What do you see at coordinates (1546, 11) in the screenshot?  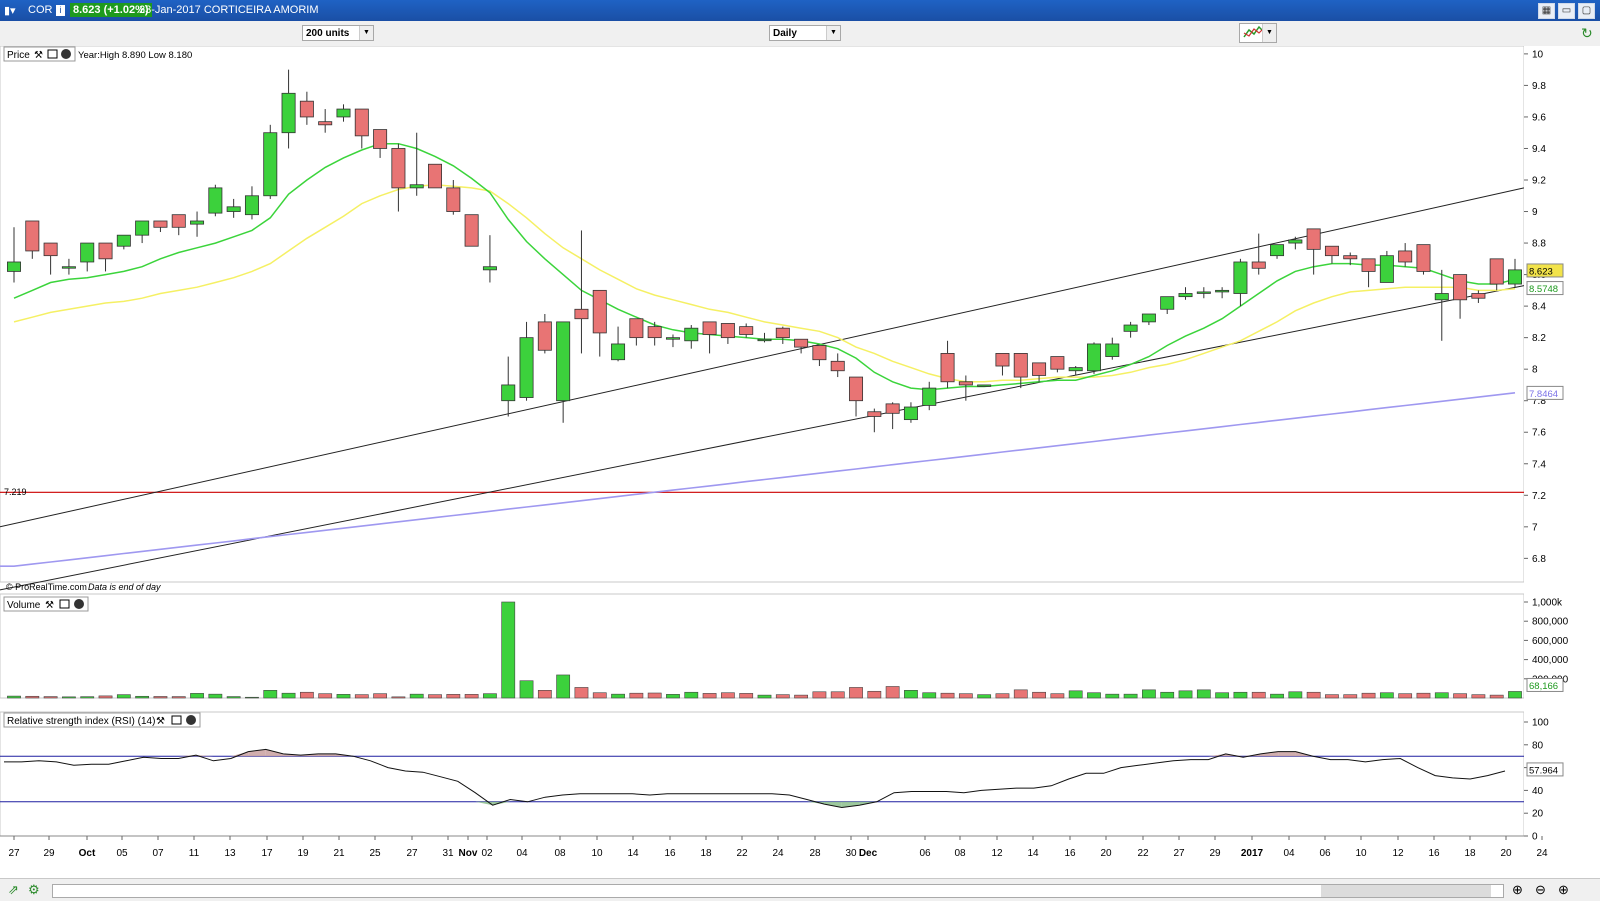 I see `window-grid-icon: ▦` at bounding box center [1546, 11].